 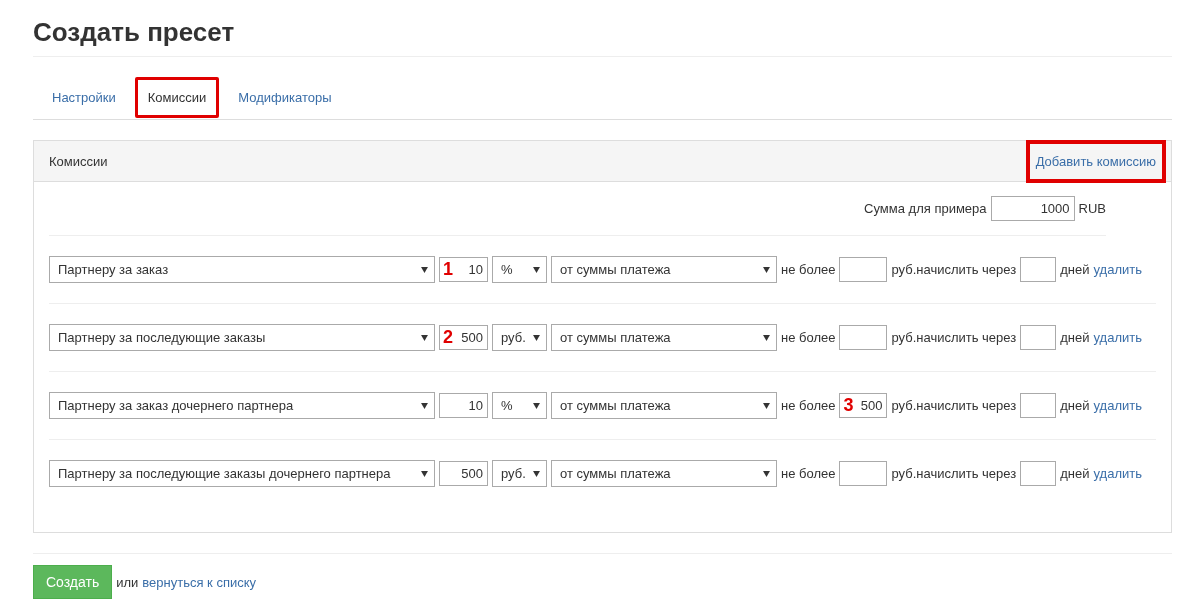 What do you see at coordinates (242, 405) in the screenshot?
I see `commission-type-select: Партнеру за заказ дочернего партнера` at bounding box center [242, 405].